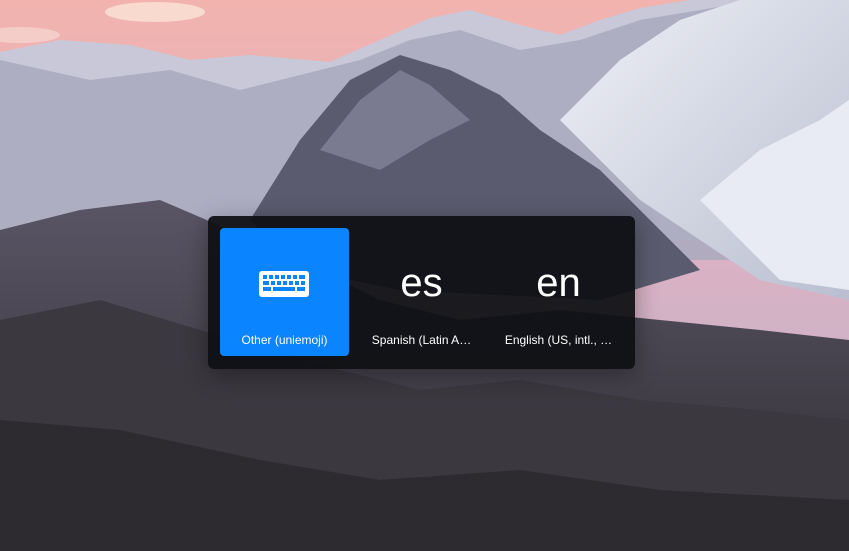 The height and width of the screenshot is (551, 849). What do you see at coordinates (284, 284) in the screenshot?
I see `keyboard-icon` at bounding box center [284, 284].